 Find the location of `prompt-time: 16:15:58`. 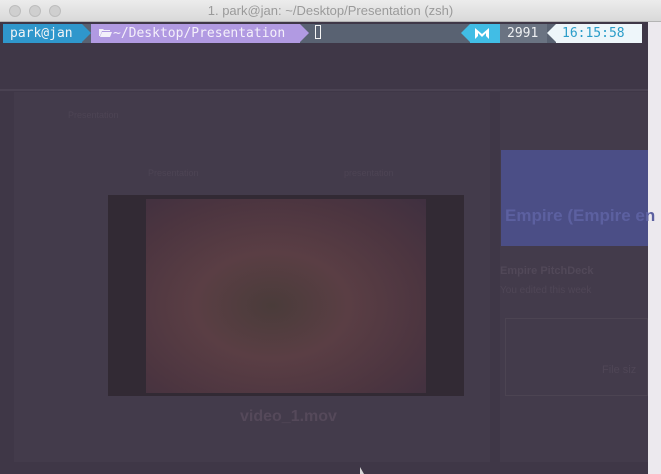

prompt-time: 16:15:58 is located at coordinates (599, 33).